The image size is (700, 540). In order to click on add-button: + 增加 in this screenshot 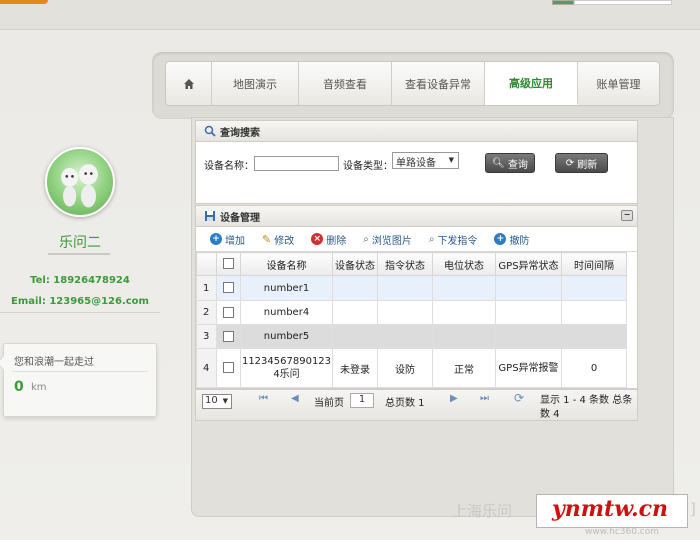, I will do `click(227, 239)`.